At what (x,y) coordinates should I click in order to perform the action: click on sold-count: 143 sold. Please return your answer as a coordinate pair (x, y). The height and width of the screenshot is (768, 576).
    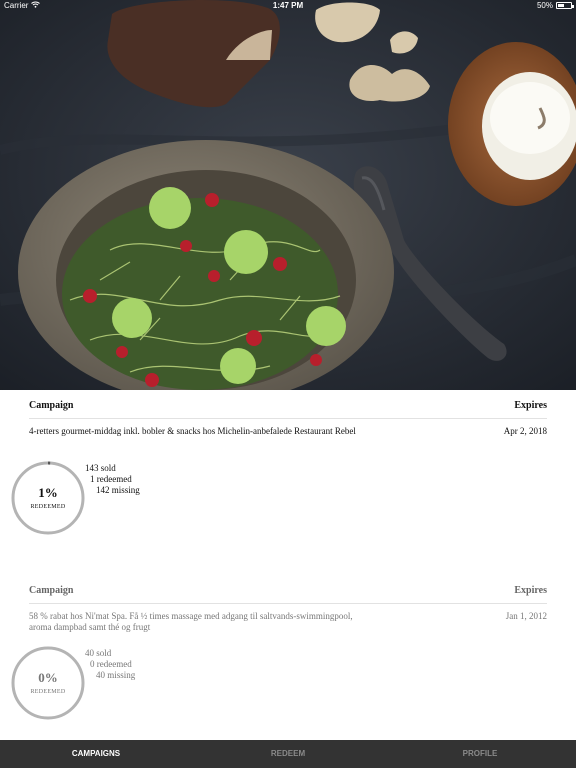
    Looking at the image, I should click on (100, 468).